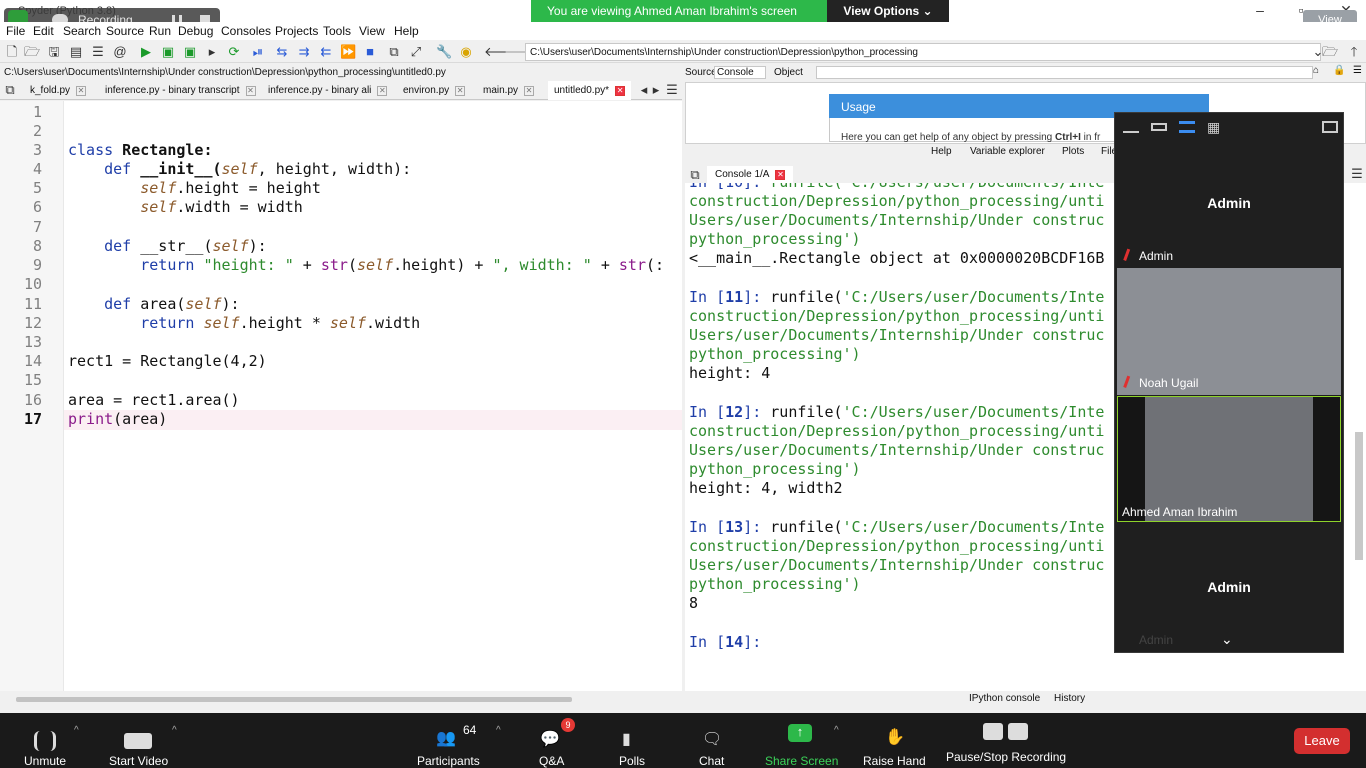 This screenshot has height=768, width=1366. What do you see at coordinates (45, 741) in the screenshot?
I see `microphone-muted-icon` at bounding box center [45, 741].